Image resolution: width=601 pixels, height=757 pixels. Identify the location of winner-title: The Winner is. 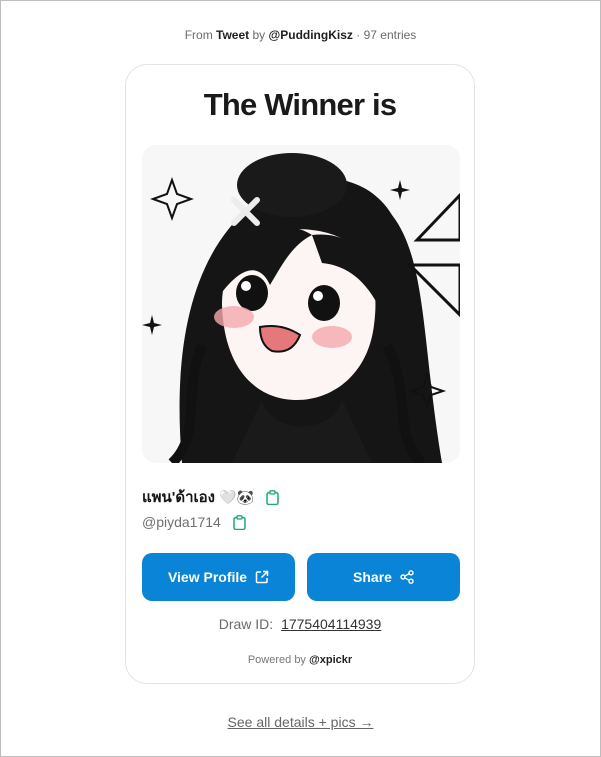
(300, 104).